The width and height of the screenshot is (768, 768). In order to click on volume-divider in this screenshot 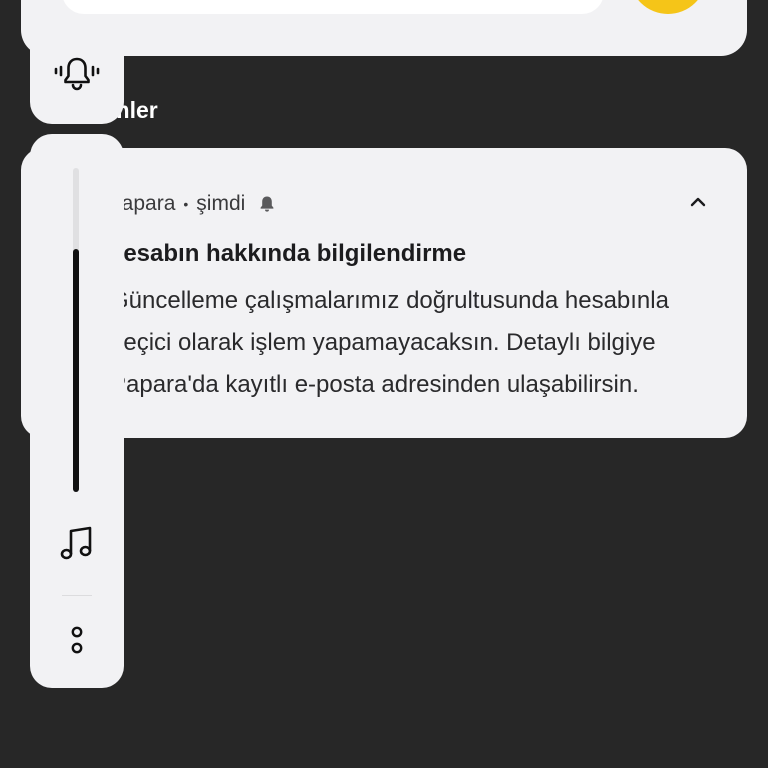, I will do `click(77, 595)`.